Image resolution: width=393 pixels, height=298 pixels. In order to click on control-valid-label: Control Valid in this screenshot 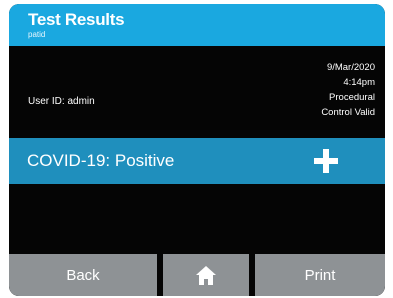, I will do `click(348, 112)`.